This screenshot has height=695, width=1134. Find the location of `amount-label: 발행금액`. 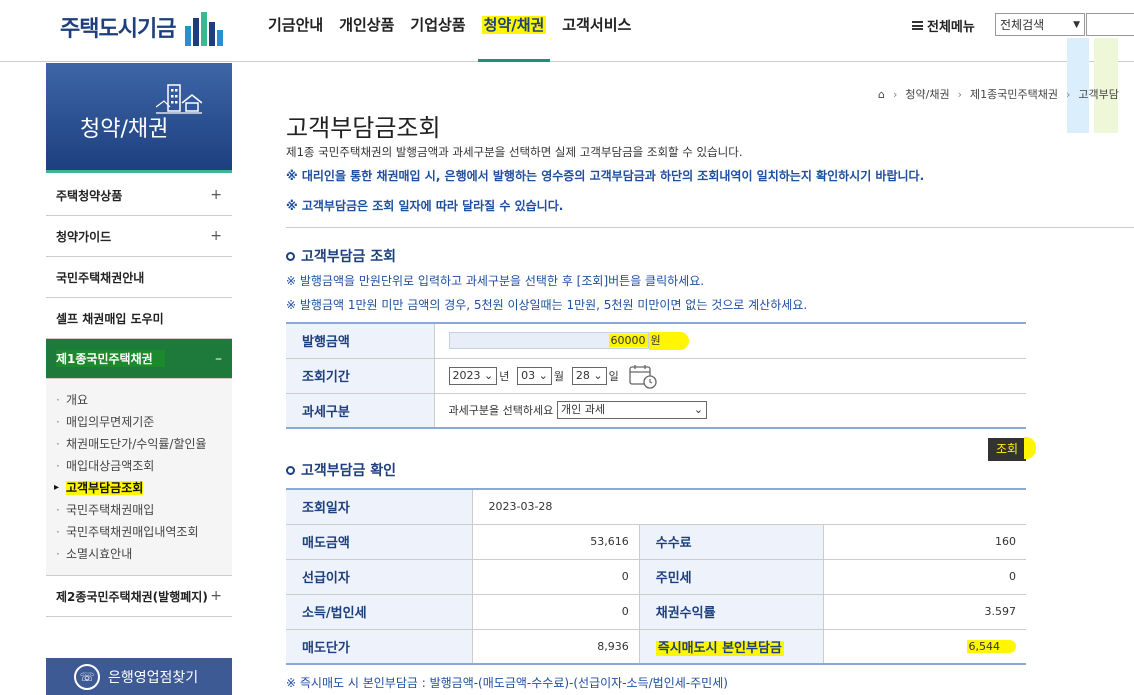

amount-label: 발행금액 is located at coordinates (360, 341).